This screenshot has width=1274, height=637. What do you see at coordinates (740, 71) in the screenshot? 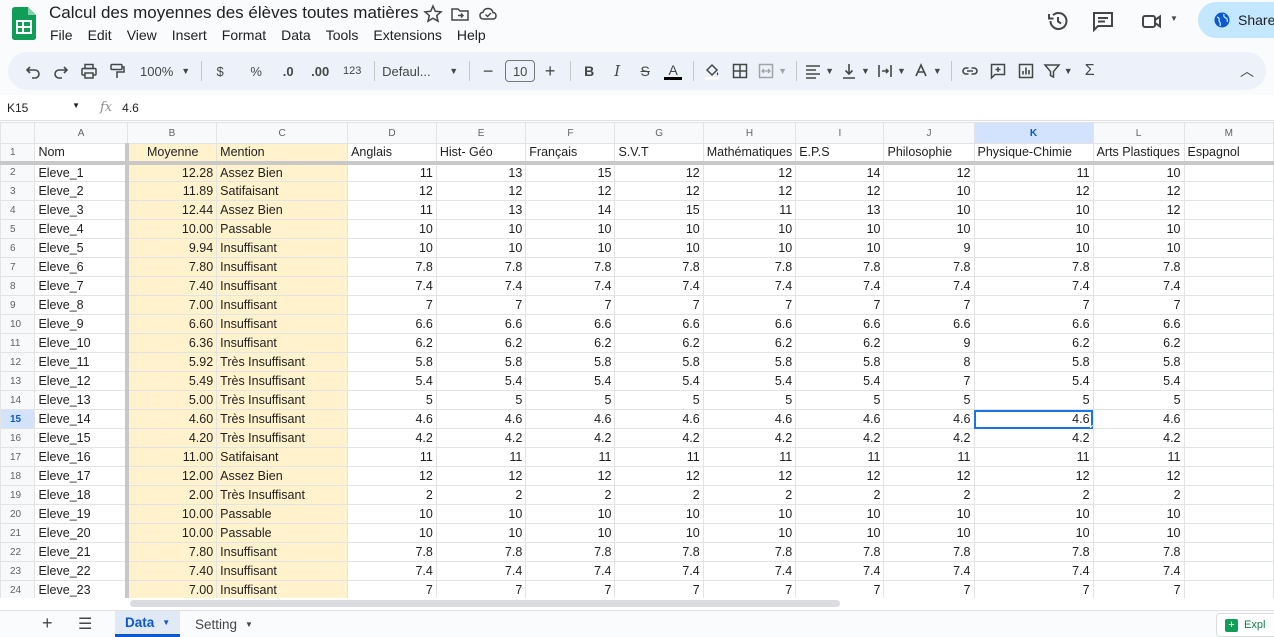
I see `borders-icon` at bounding box center [740, 71].